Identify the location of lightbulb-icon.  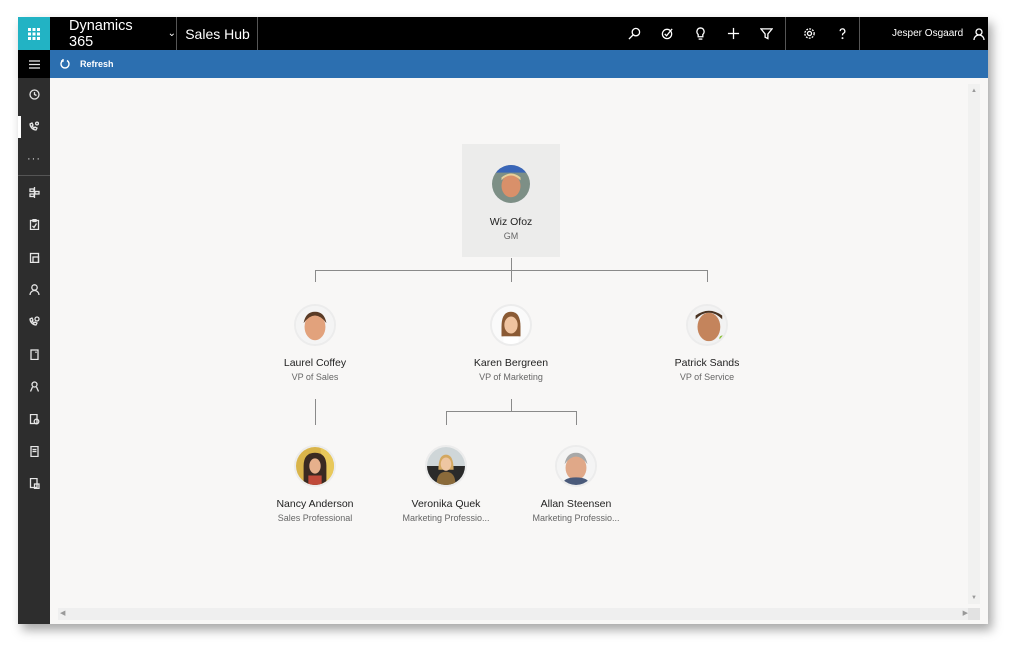
(700, 33).